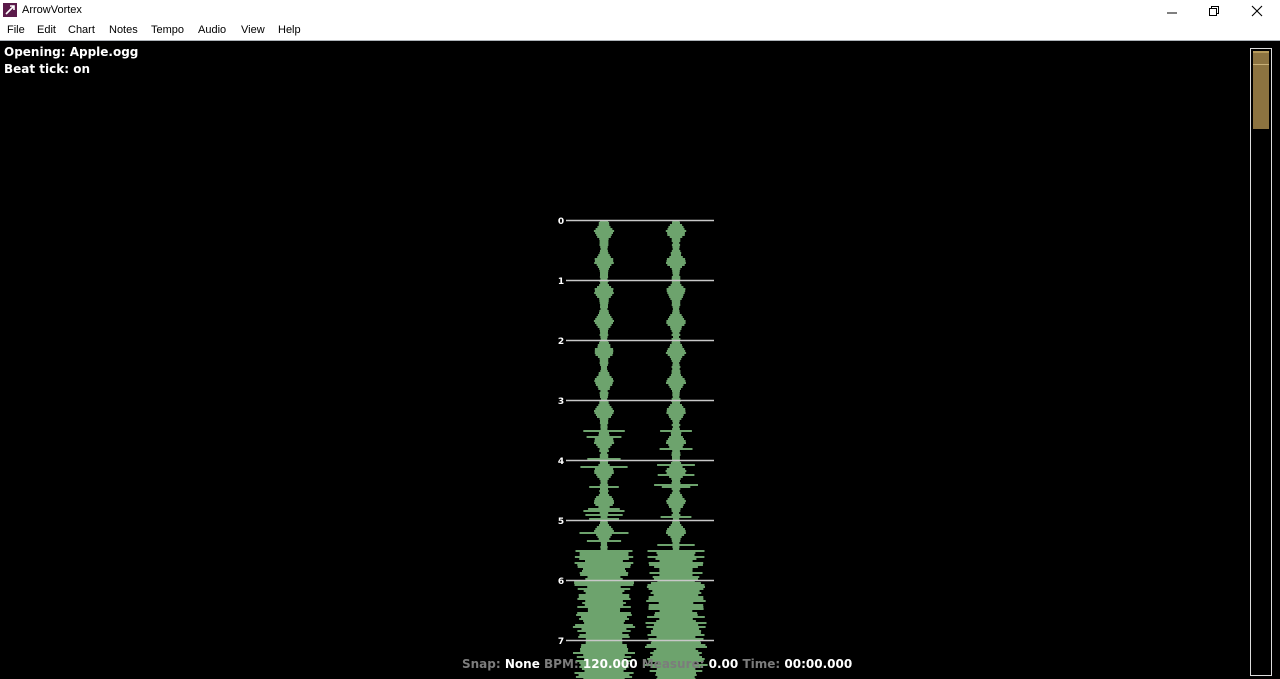 The width and height of the screenshot is (1280, 679). I want to click on menu-chart: Chart, so click(81, 30).